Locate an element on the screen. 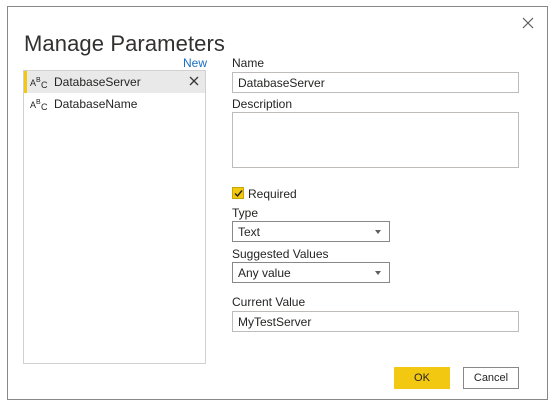 This screenshot has height=409, width=556. delete-parameter-icon is located at coordinates (194, 81).